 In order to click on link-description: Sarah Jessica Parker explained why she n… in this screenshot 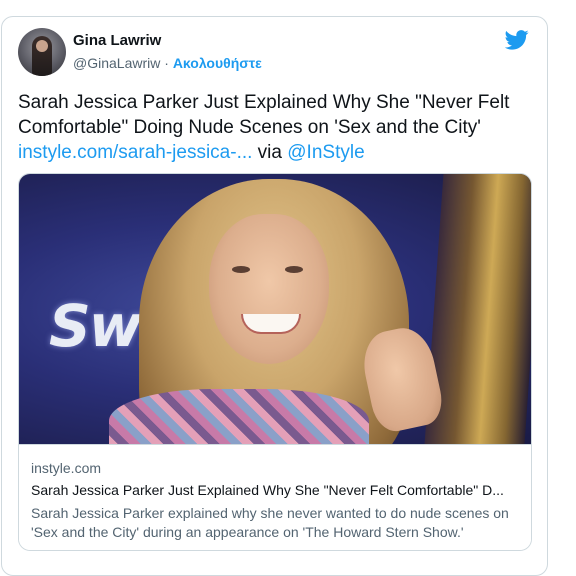, I will do `click(270, 522)`.